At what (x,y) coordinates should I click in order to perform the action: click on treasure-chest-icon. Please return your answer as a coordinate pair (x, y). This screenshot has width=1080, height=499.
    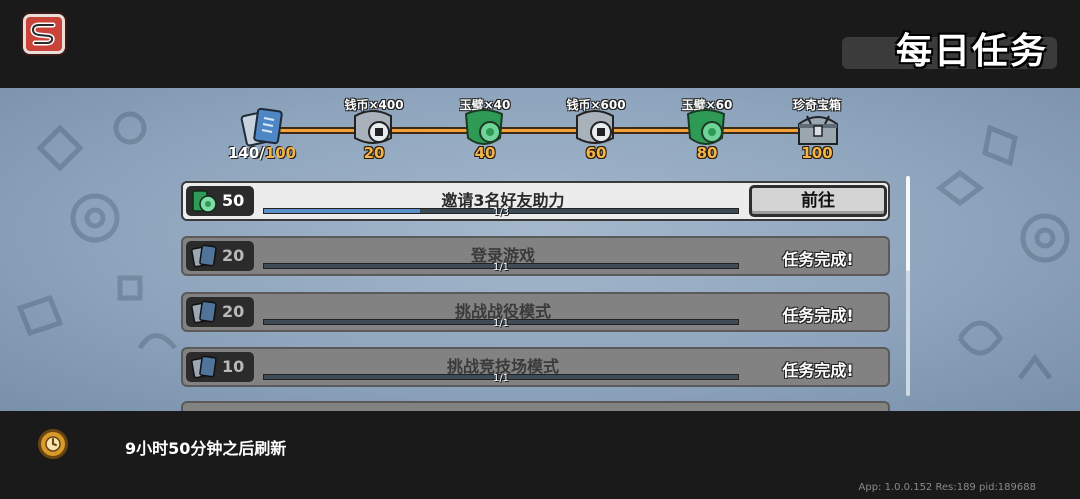
    Looking at the image, I should click on (818, 129).